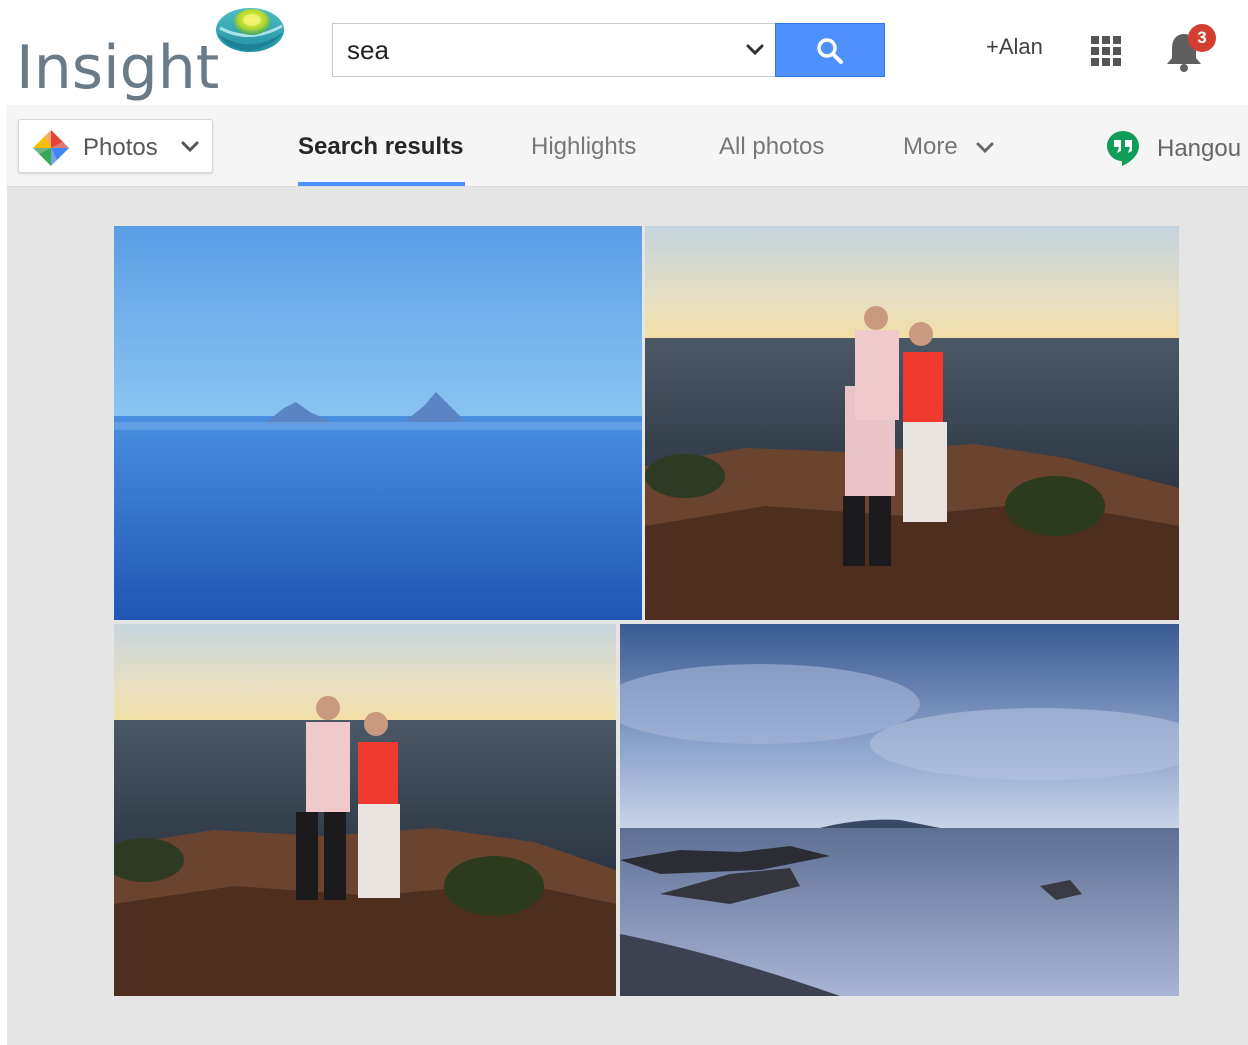 This screenshot has height=1045, width=1248. I want to click on insight-logo: Insight, so click(154, 56).